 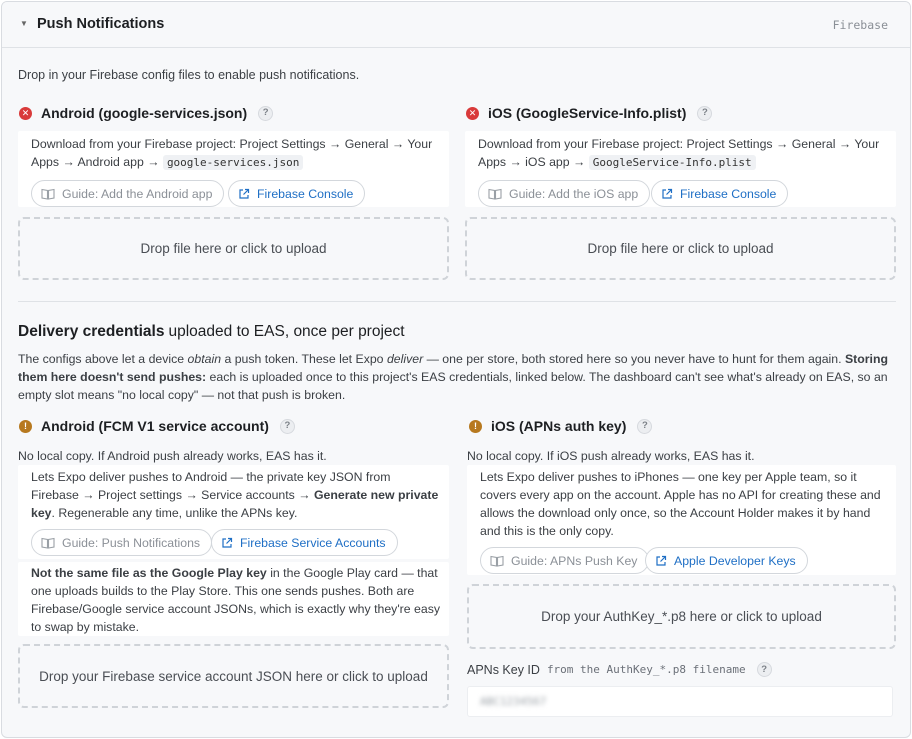 I want to click on apns-key-id-hint: from the AuthKey_*.p8 filename, so click(x=646, y=669).